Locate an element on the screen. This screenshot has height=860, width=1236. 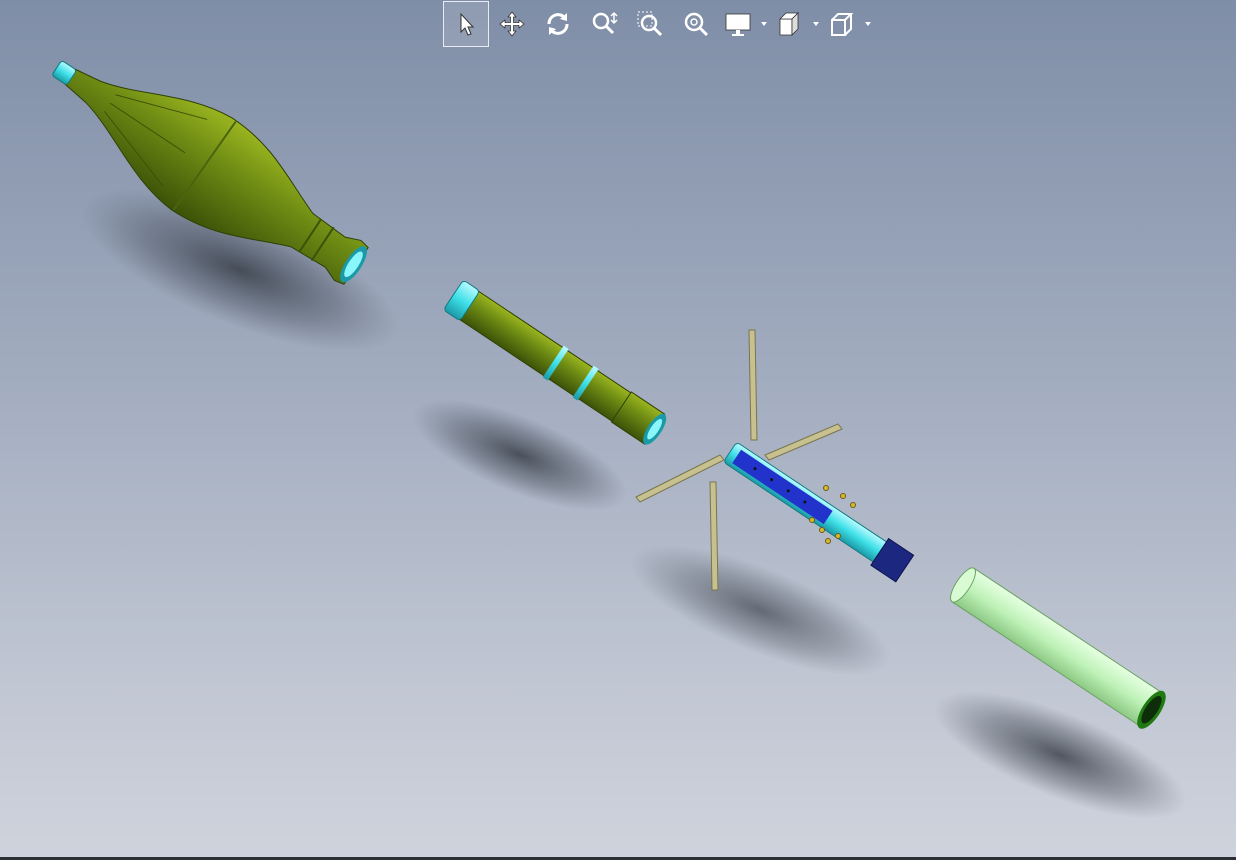
pan-tool-button is located at coordinates (512, 24).